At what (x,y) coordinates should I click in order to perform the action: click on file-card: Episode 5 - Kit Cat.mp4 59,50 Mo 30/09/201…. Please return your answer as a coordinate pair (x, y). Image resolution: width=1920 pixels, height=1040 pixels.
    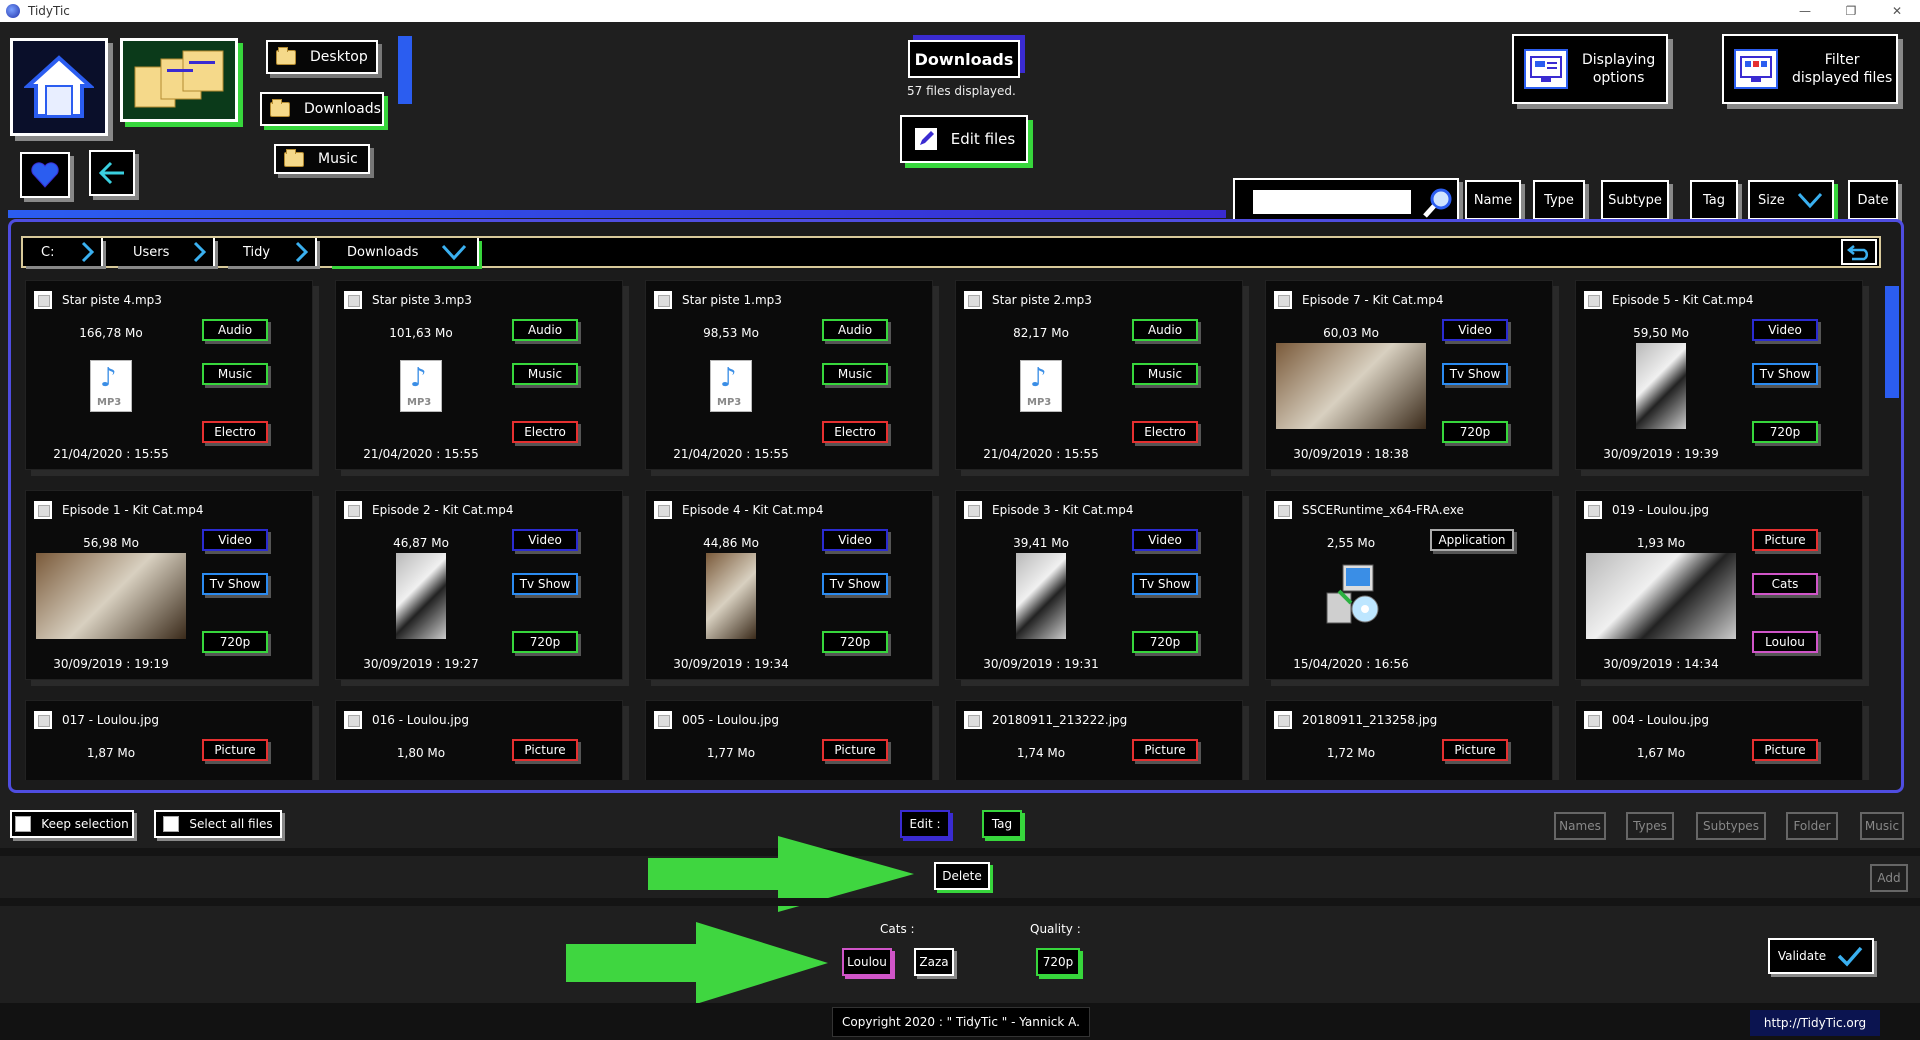
    Looking at the image, I should click on (1719, 375).